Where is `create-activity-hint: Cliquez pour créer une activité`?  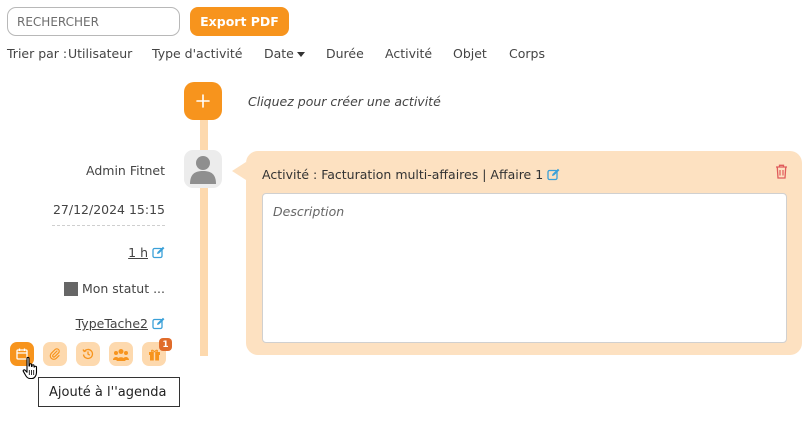 create-activity-hint: Cliquez pour créer une activité is located at coordinates (344, 101).